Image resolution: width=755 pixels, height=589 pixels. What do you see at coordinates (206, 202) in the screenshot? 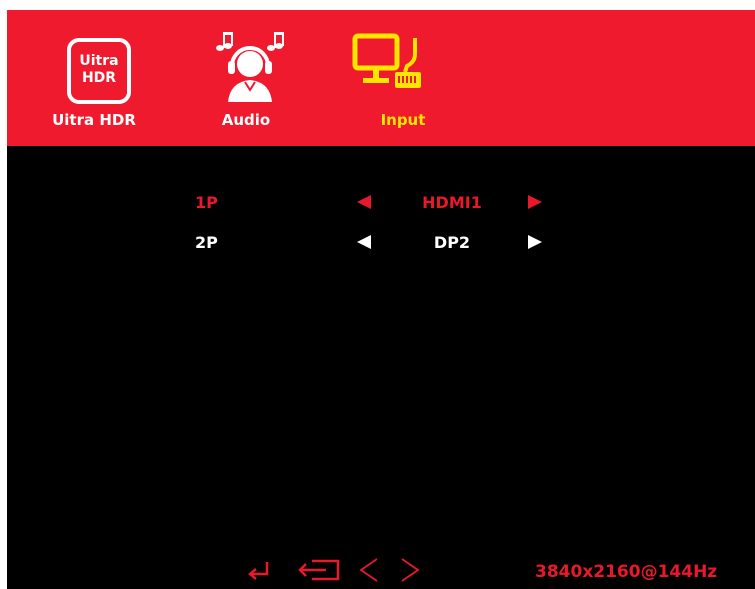
I see `input-row-label: 1P` at bounding box center [206, 202].